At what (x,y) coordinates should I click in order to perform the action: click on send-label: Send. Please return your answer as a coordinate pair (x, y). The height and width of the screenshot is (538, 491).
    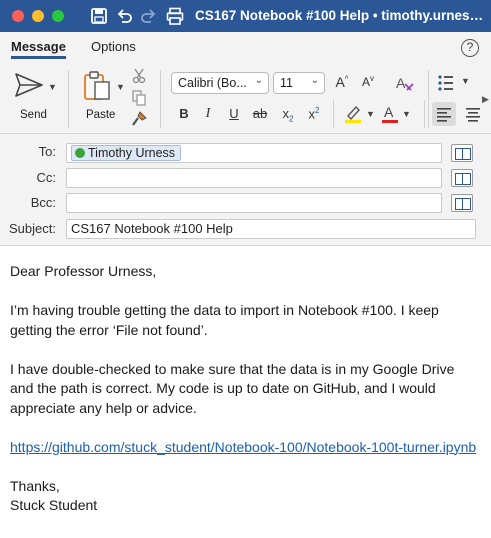
    Looking at the image, I should click on (33, 115).